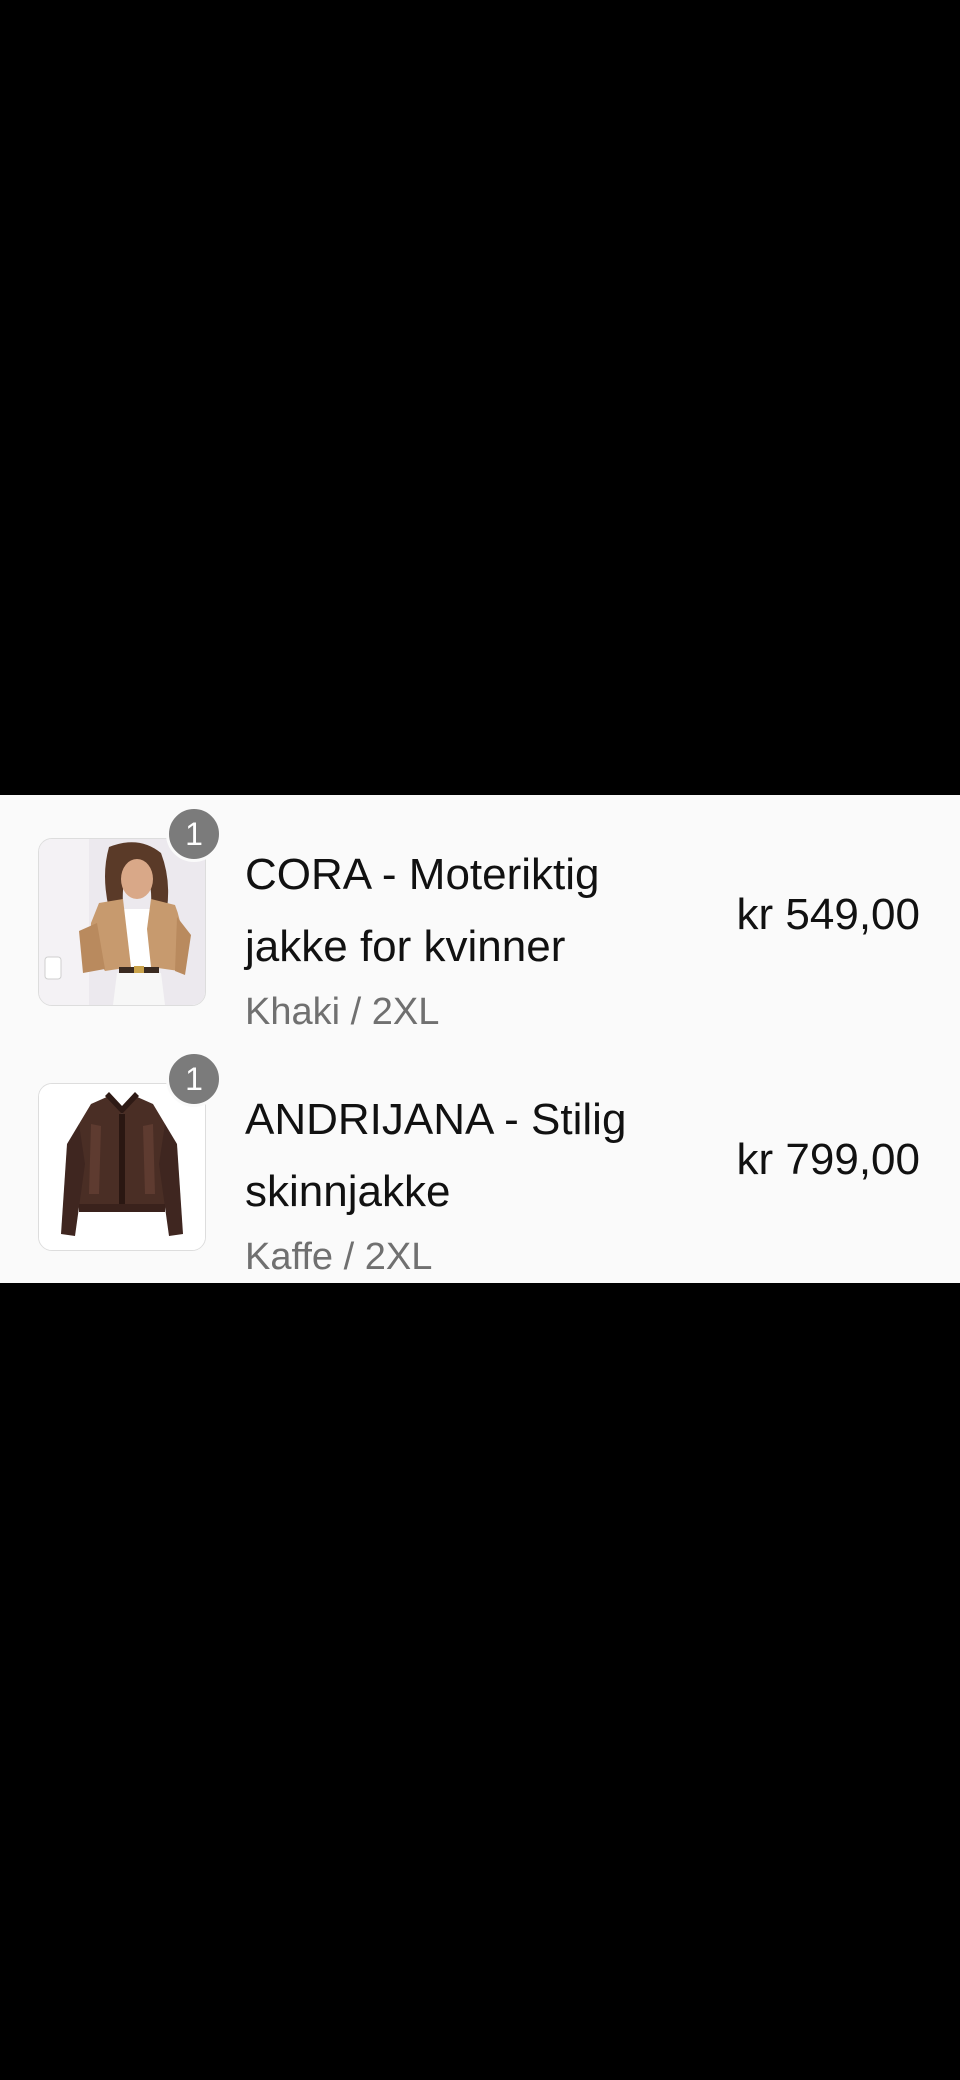 The width and height of the screenshot is (960, 2080). Describe the element at coordinates (828, 1159) in the screenshot. I see `product-price: kr 799,00` at that location.